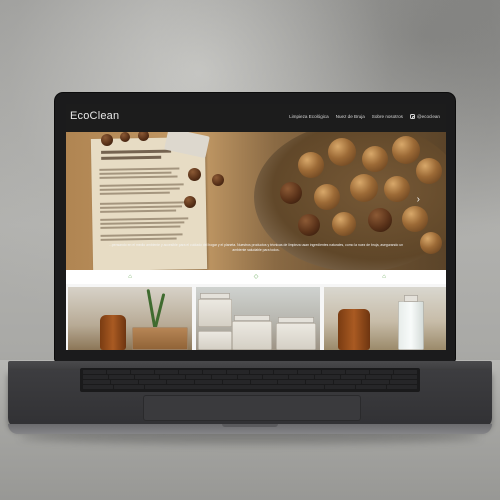  I want to click on feature-strip: ⌂ ◇ ⌂, so click(256, 277).